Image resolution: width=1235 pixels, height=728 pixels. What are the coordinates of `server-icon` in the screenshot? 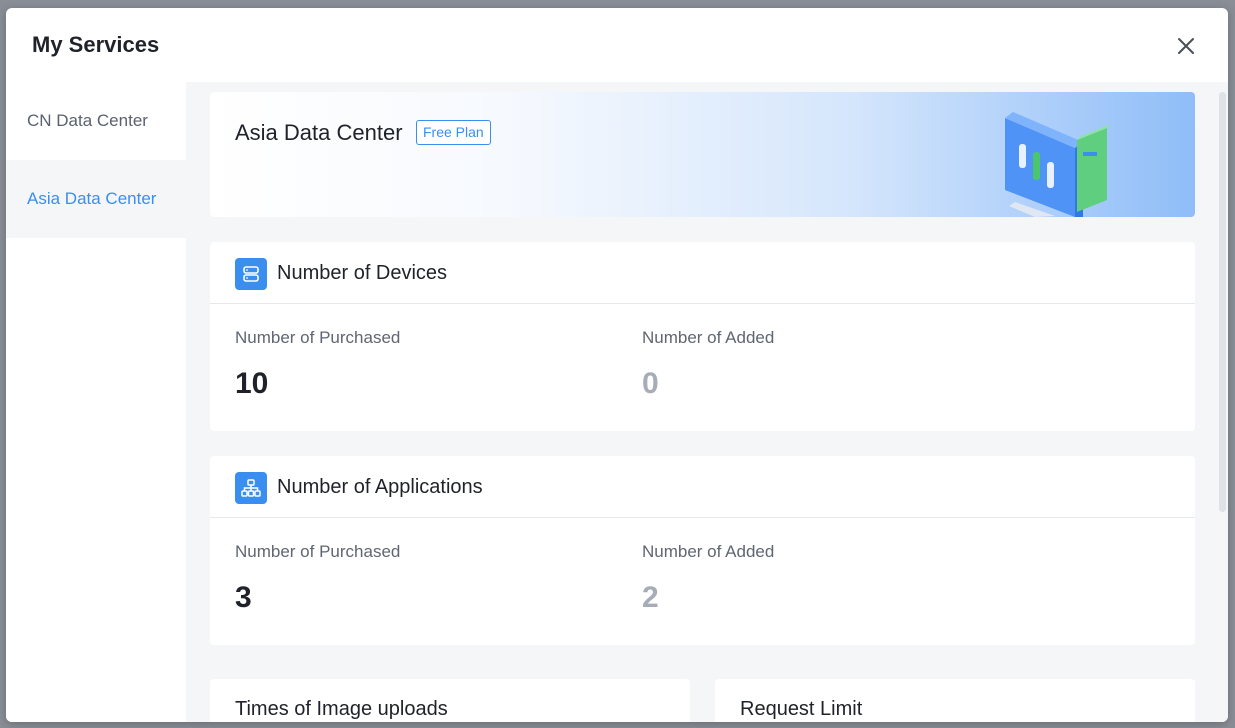 It's located at (251, 274).